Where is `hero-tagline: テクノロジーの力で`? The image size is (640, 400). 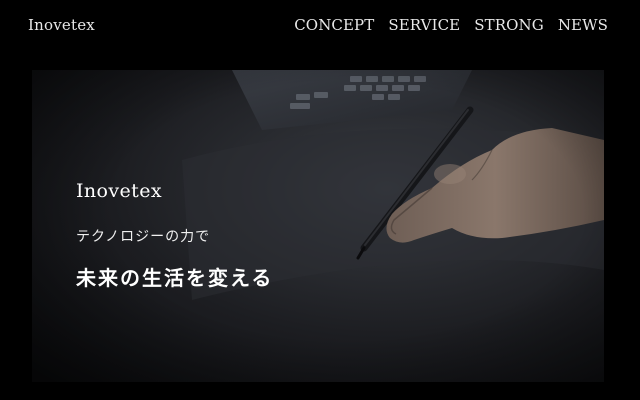 hero-tagline: テクノロジーの力で is located at coordinates (143, 237).